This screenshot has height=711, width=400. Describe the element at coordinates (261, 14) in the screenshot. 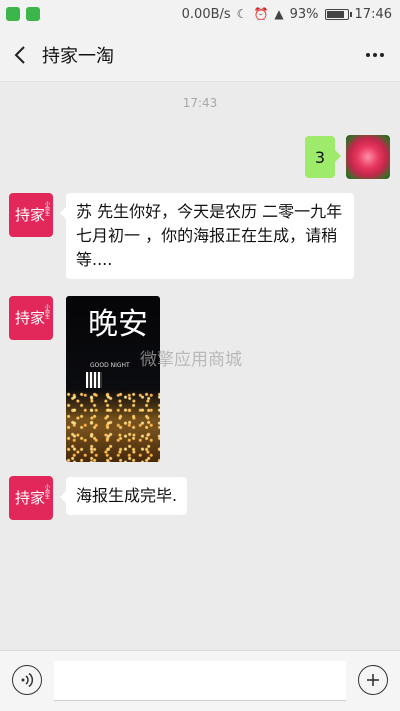

I see `alarm-icon: ⏰` at that location.